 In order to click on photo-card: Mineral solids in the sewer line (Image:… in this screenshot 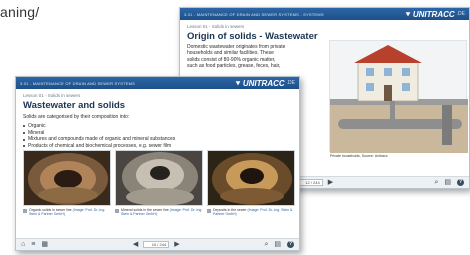, I will do `click(159, 183)`.